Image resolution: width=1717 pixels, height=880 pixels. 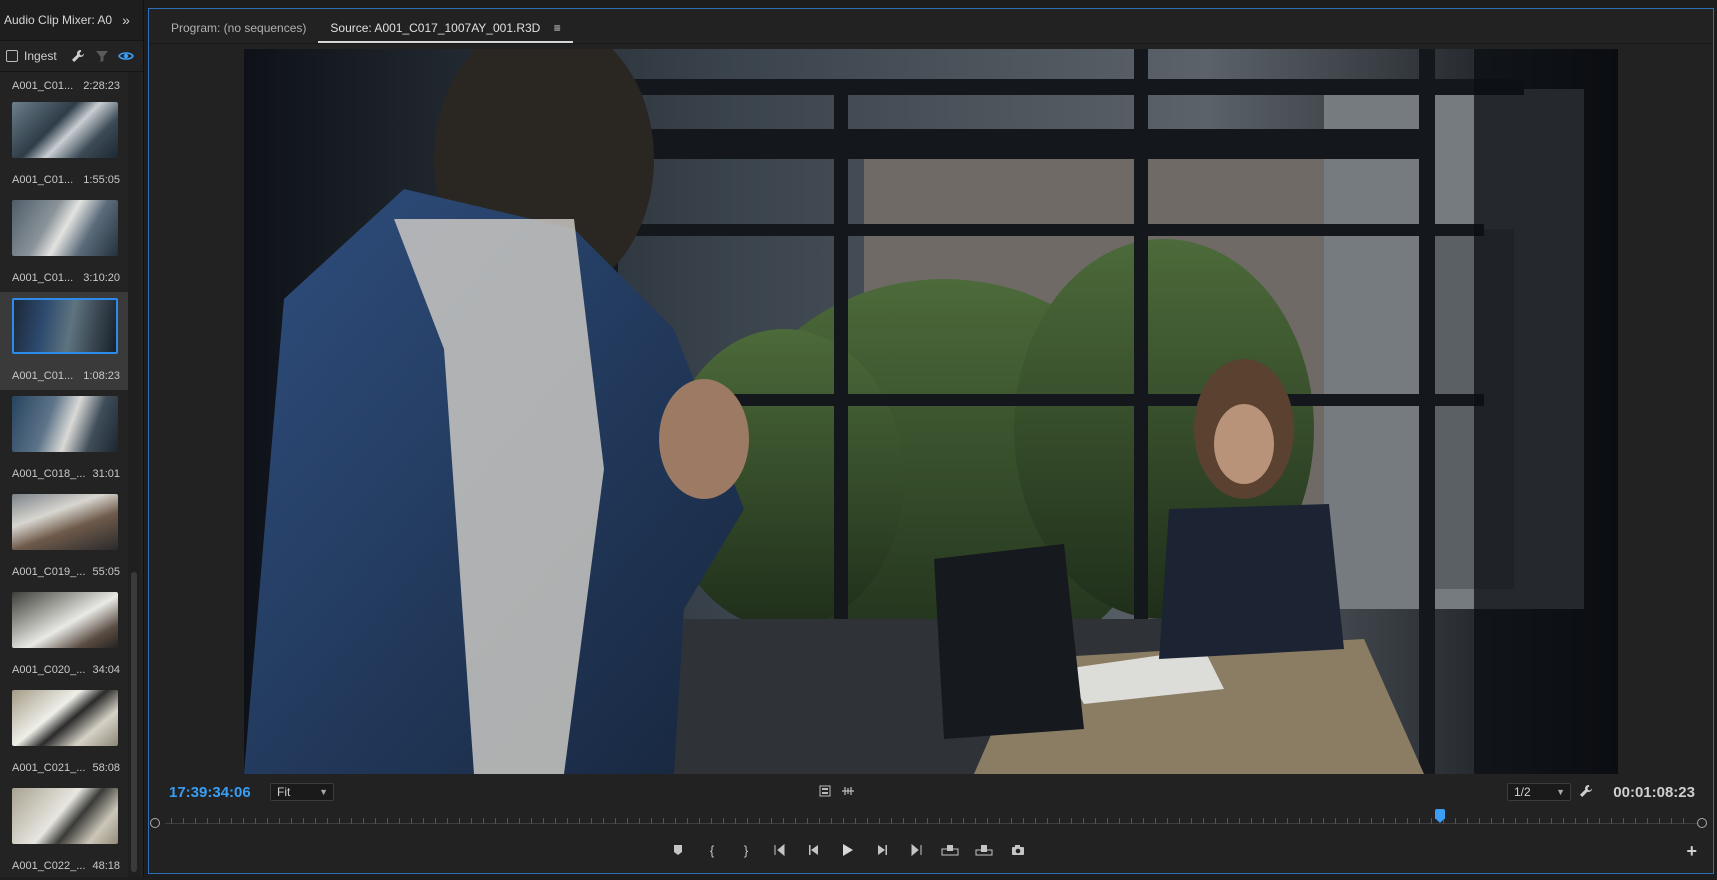 I want to click on eye-icon, so click(x=126, y=56).